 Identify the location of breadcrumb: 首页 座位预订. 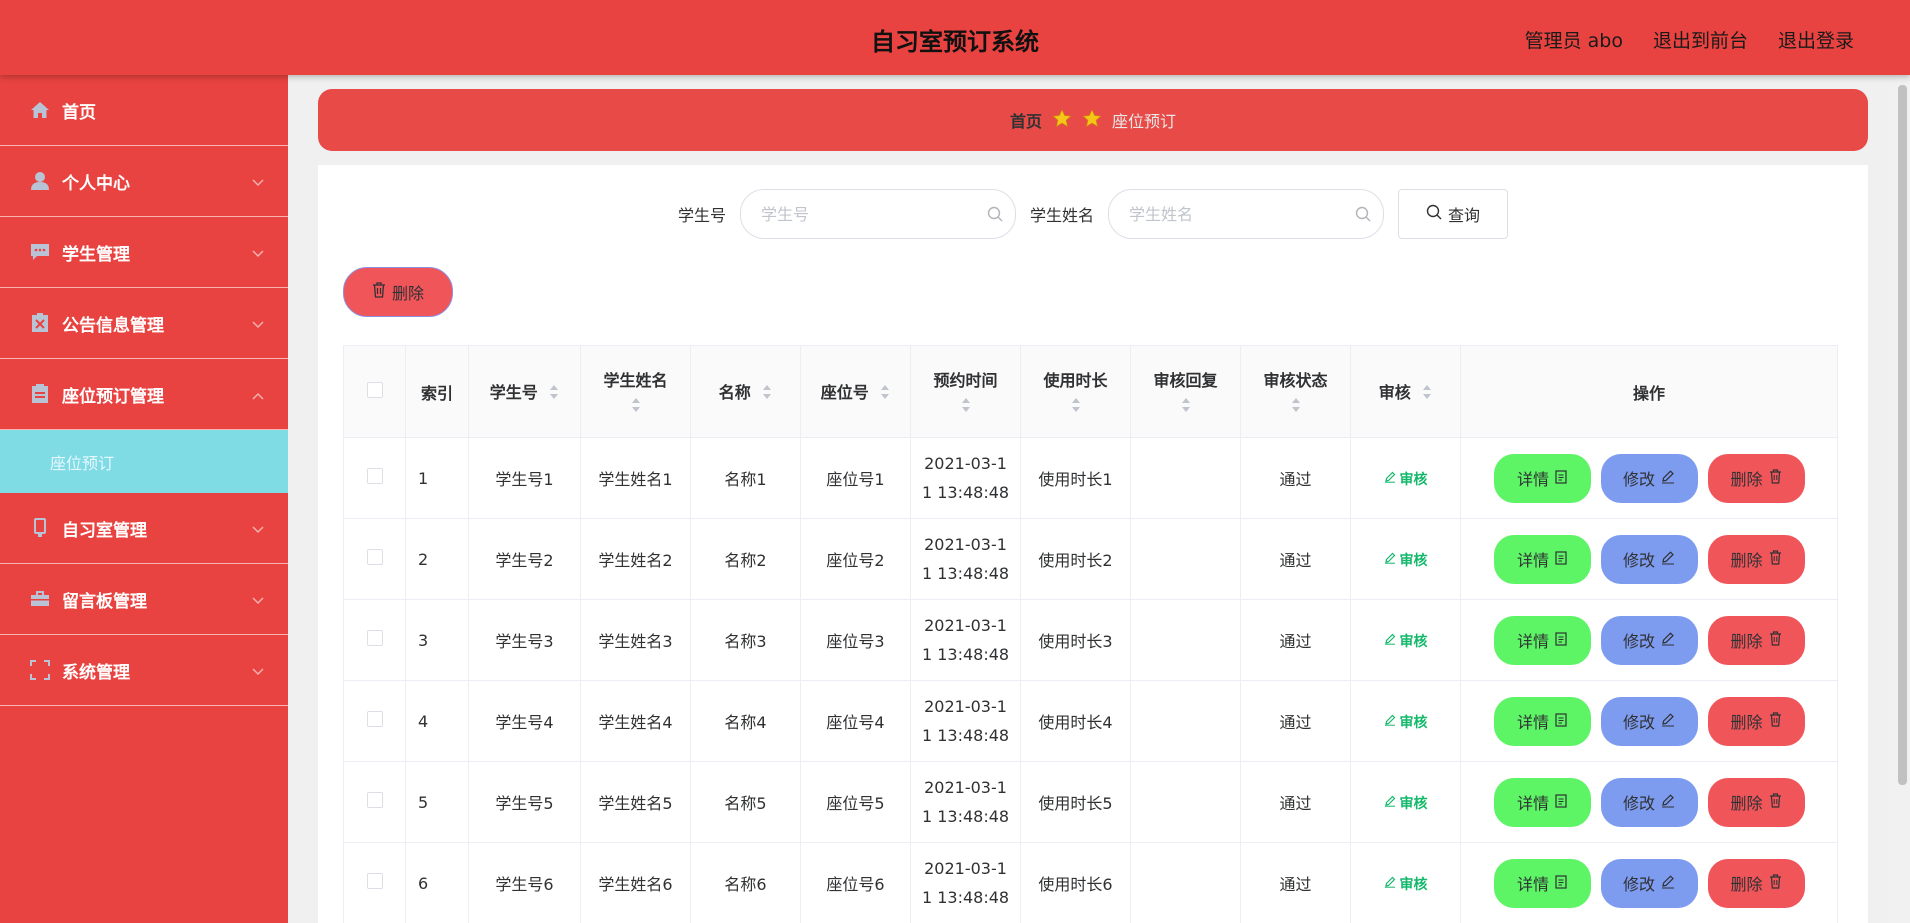
(1093, 120).